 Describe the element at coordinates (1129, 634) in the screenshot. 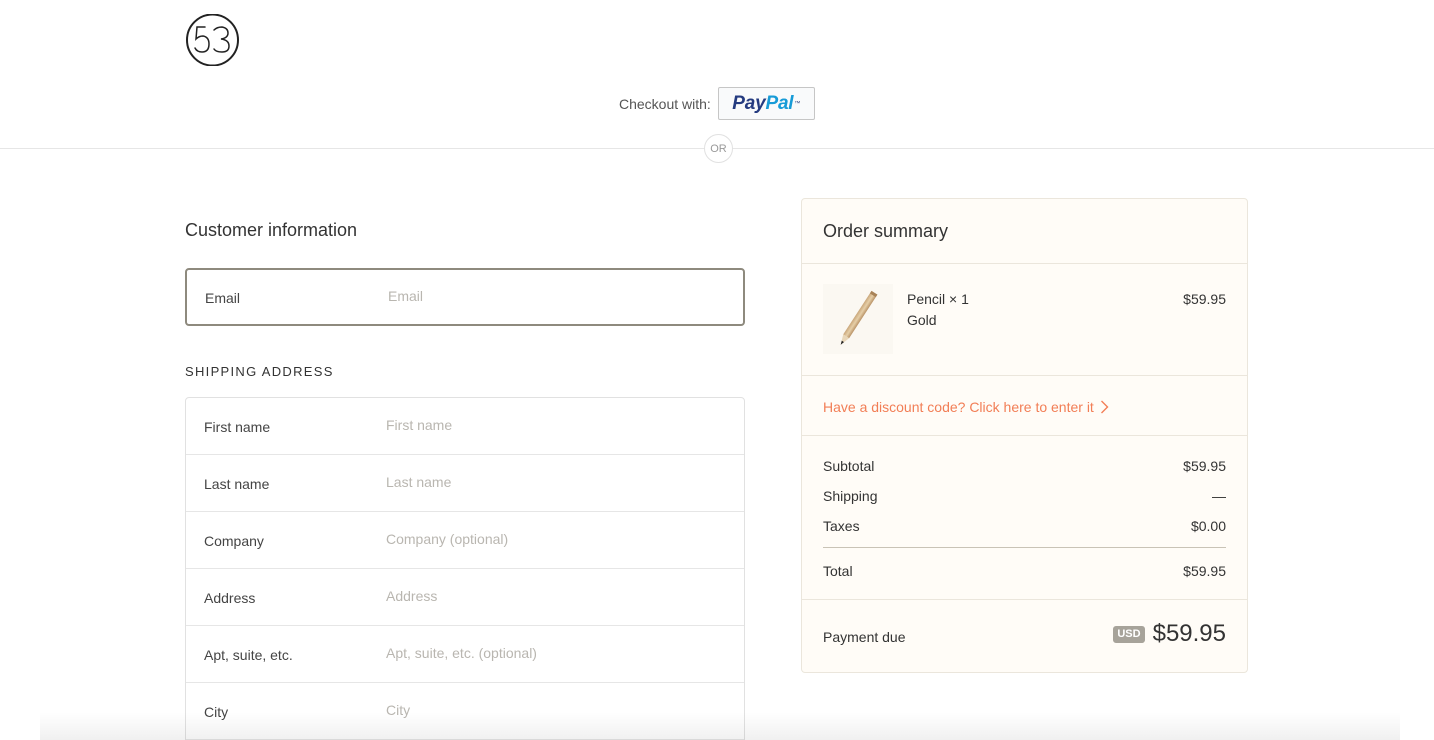

I see `currency-badge: USD` at that location.